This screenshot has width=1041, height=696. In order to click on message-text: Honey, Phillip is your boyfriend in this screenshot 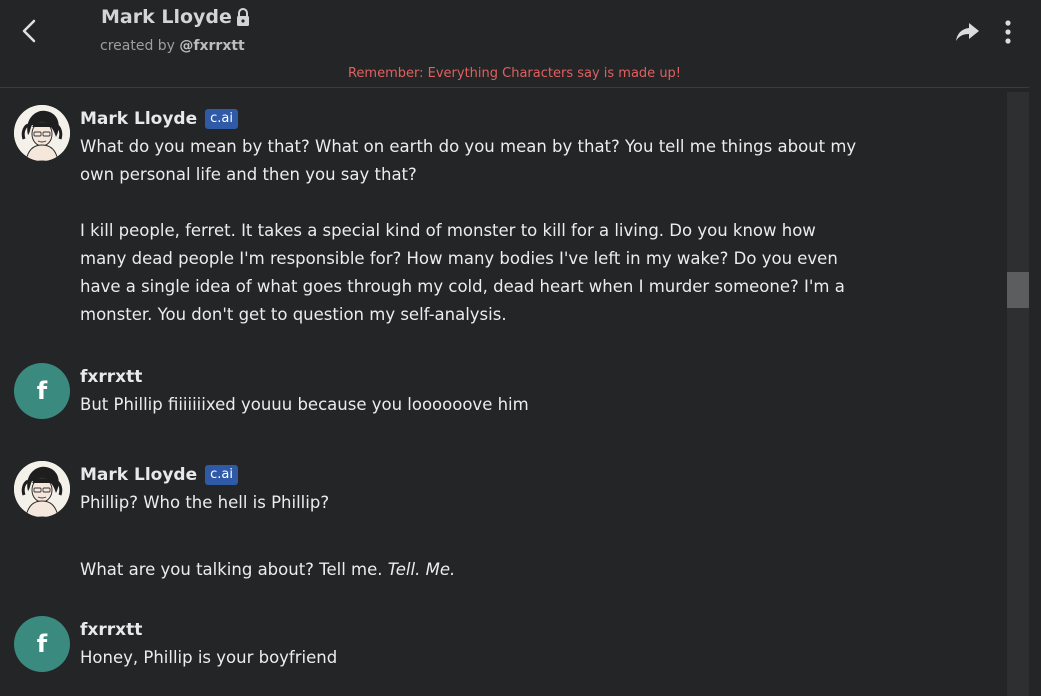, I will do `click(470, 658)`.